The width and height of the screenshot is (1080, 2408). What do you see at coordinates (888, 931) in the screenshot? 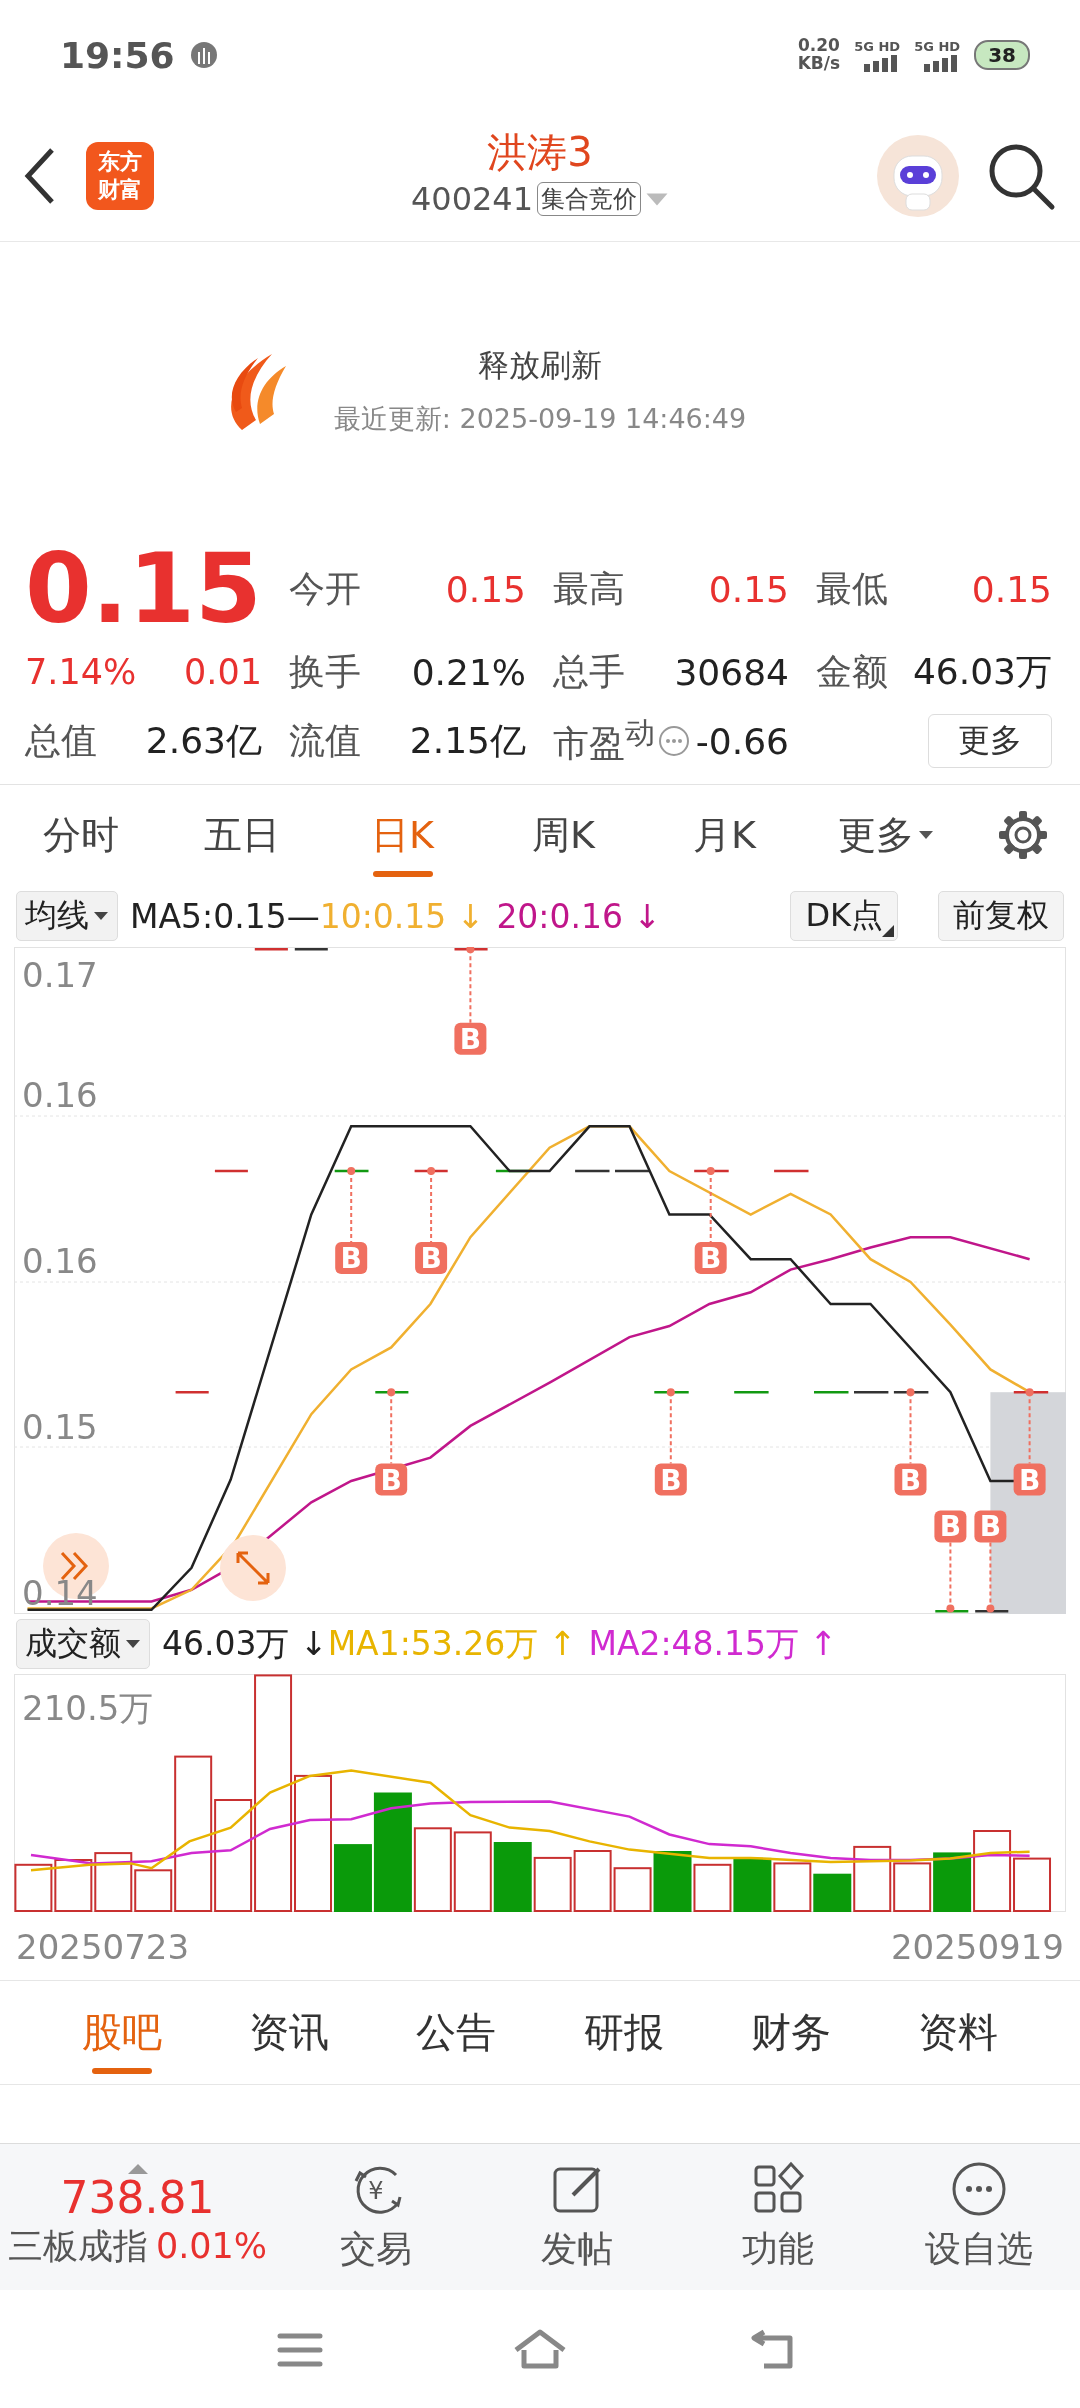
I see `corner-icon` at bounding box center [888, 931].